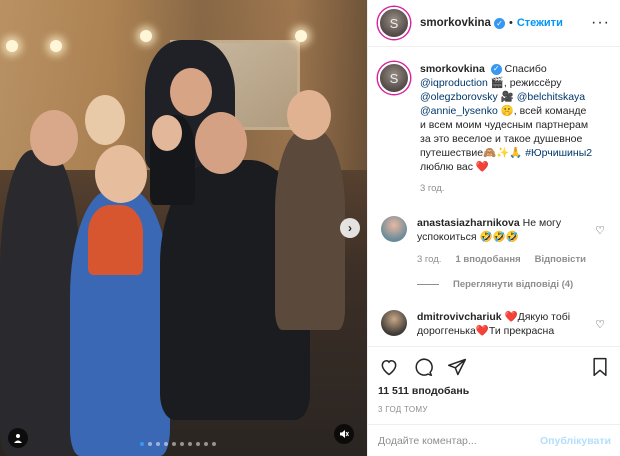  What do you see at coordinates (468, 223) in the screenshot?
I see `commenter-username: anastasiazharnikova` at bounding box center [468, 223].